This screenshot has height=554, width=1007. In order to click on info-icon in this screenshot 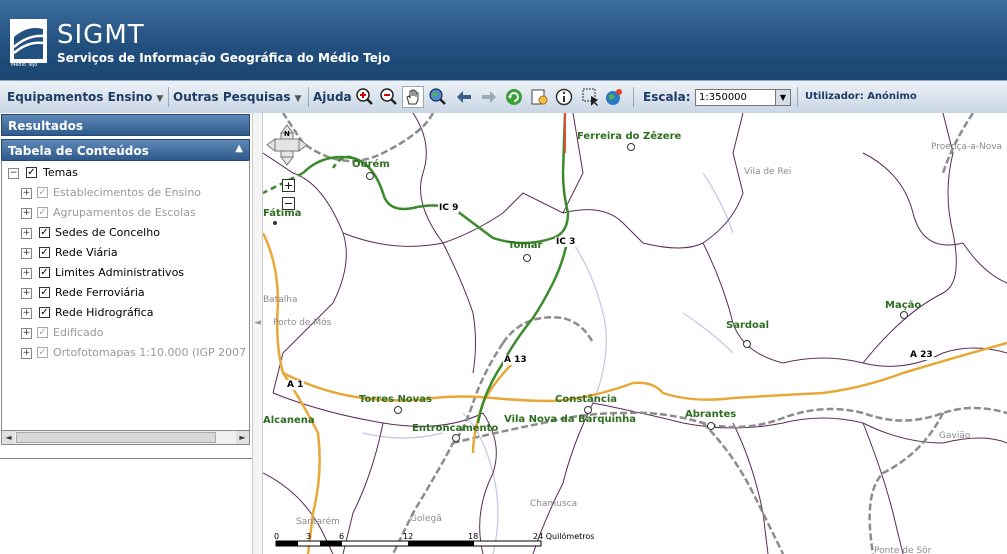, I will do `click(564, 97)`.